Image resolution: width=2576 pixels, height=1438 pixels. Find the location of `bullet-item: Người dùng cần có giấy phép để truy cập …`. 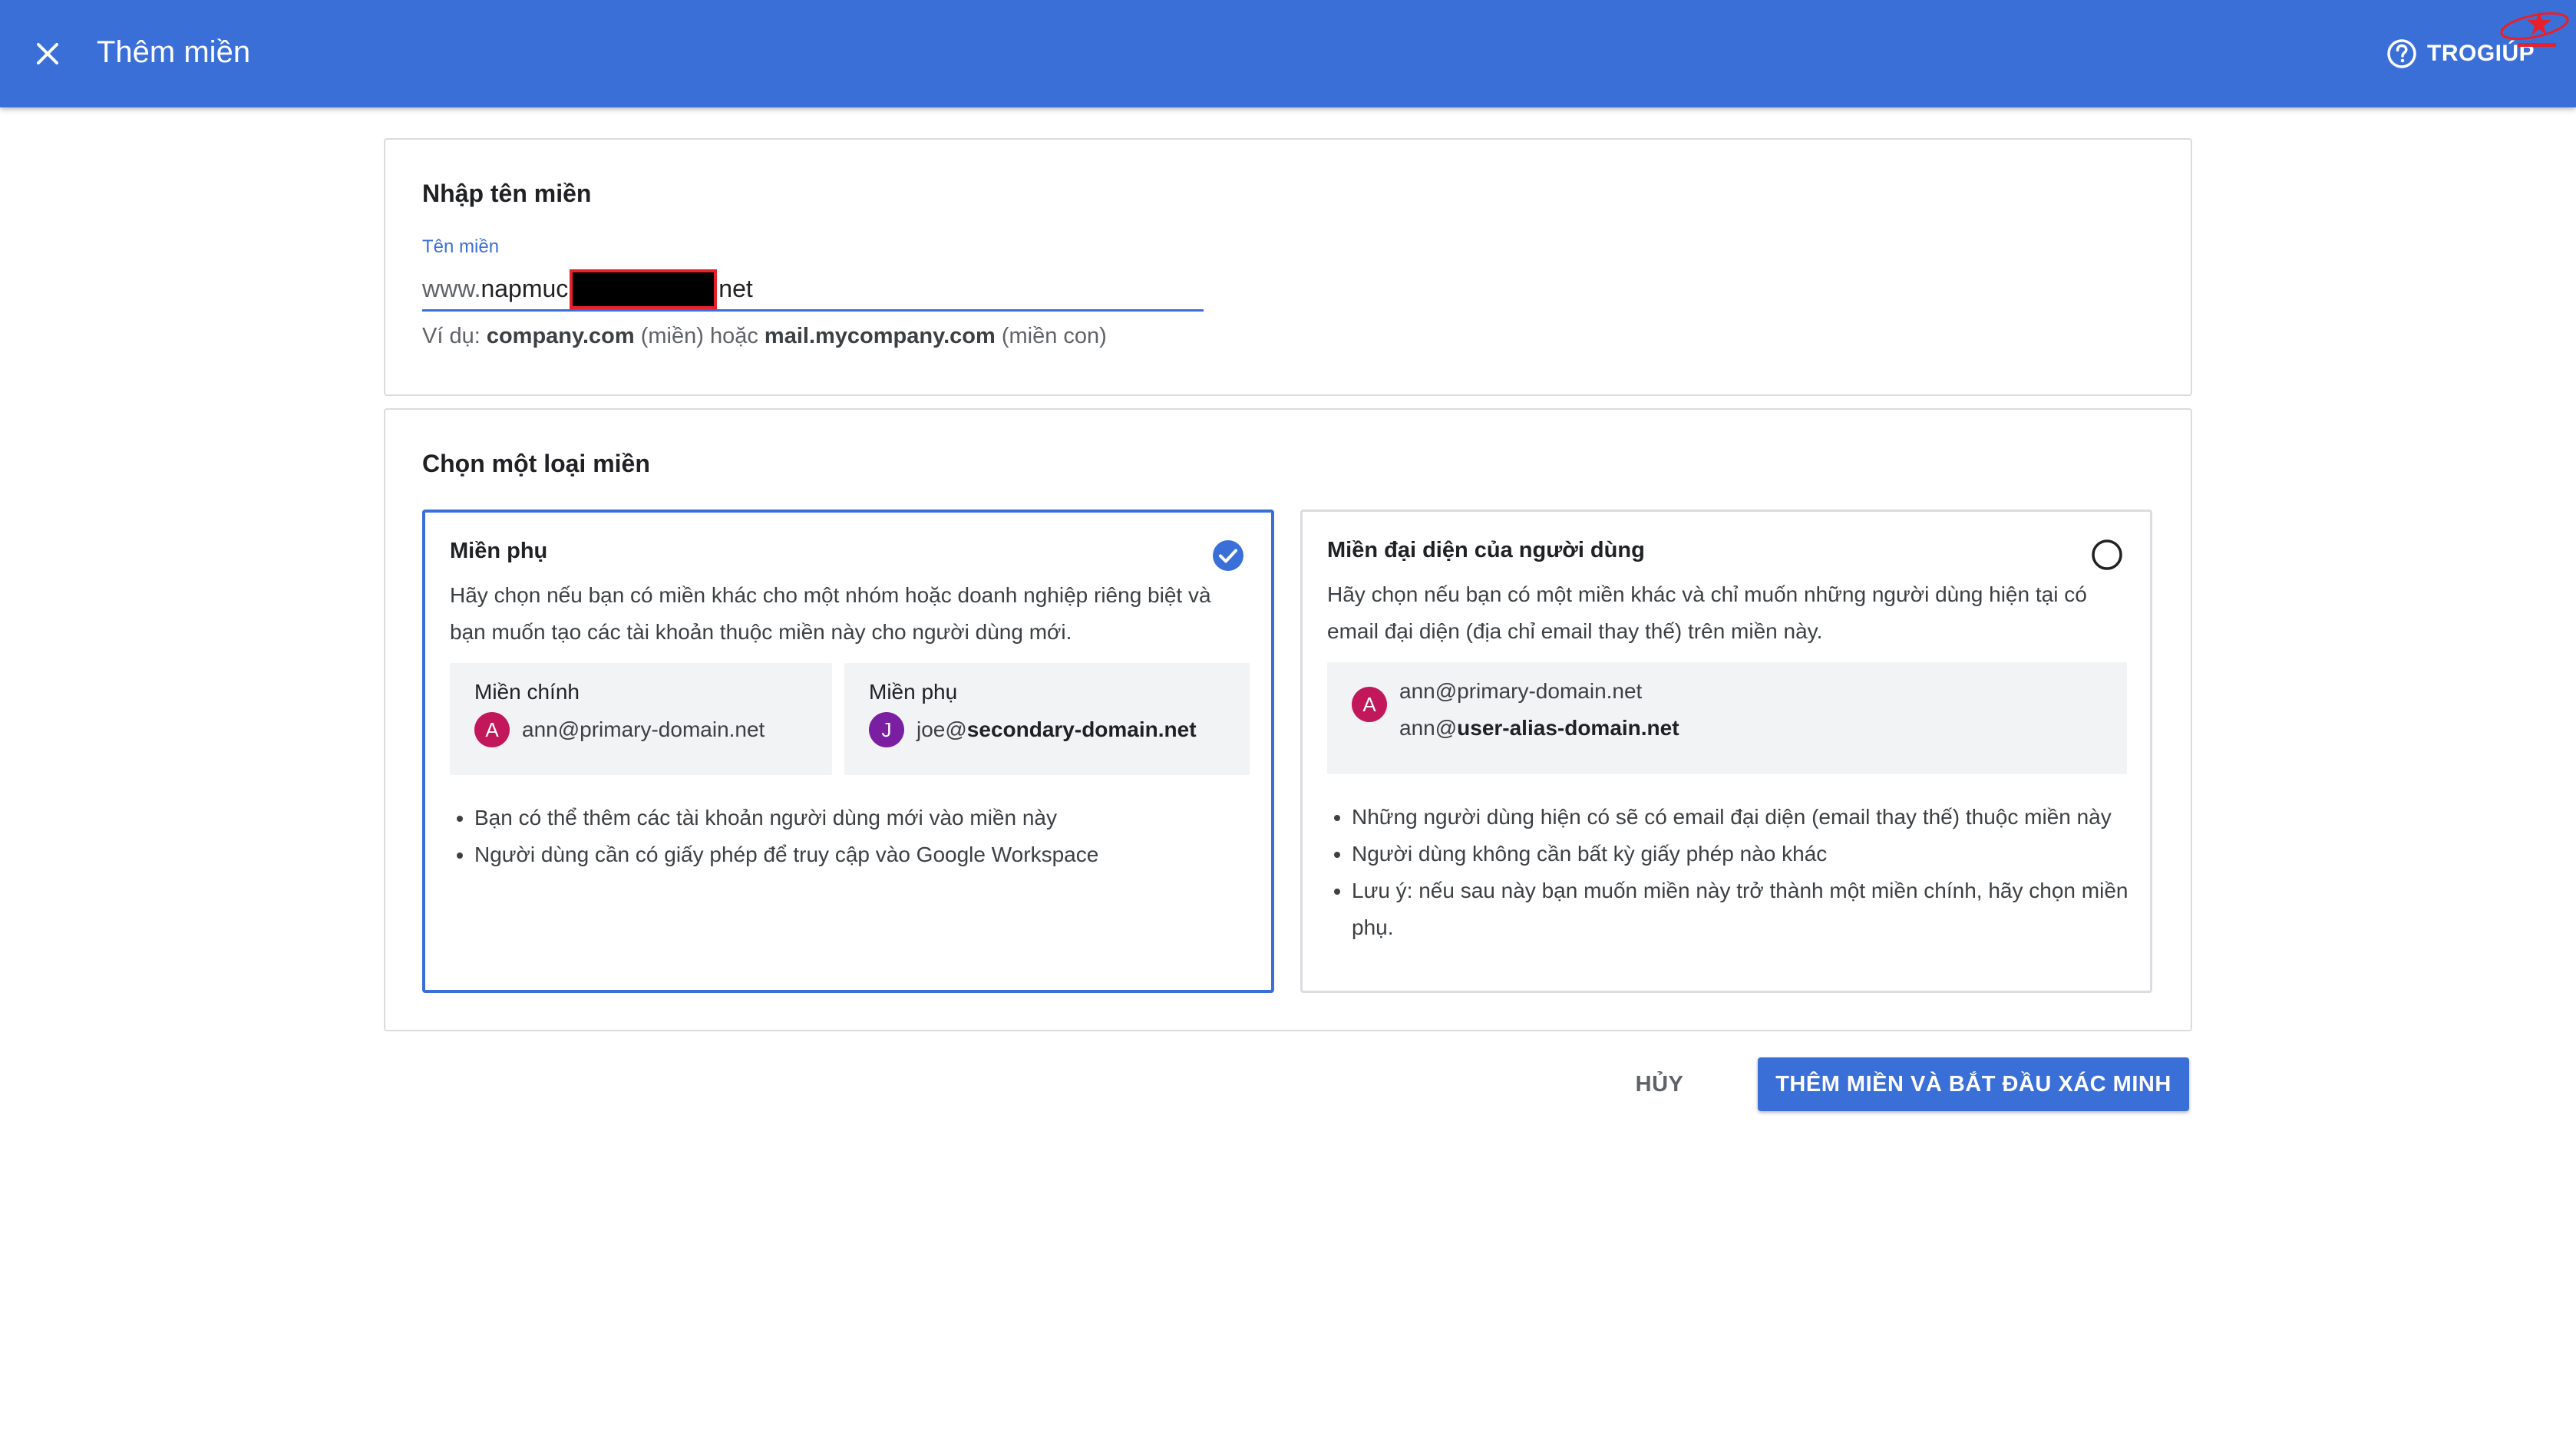

bullet-item: Người dùng cần có giấy phép để truy cập … is located at coordinates (865, 854).